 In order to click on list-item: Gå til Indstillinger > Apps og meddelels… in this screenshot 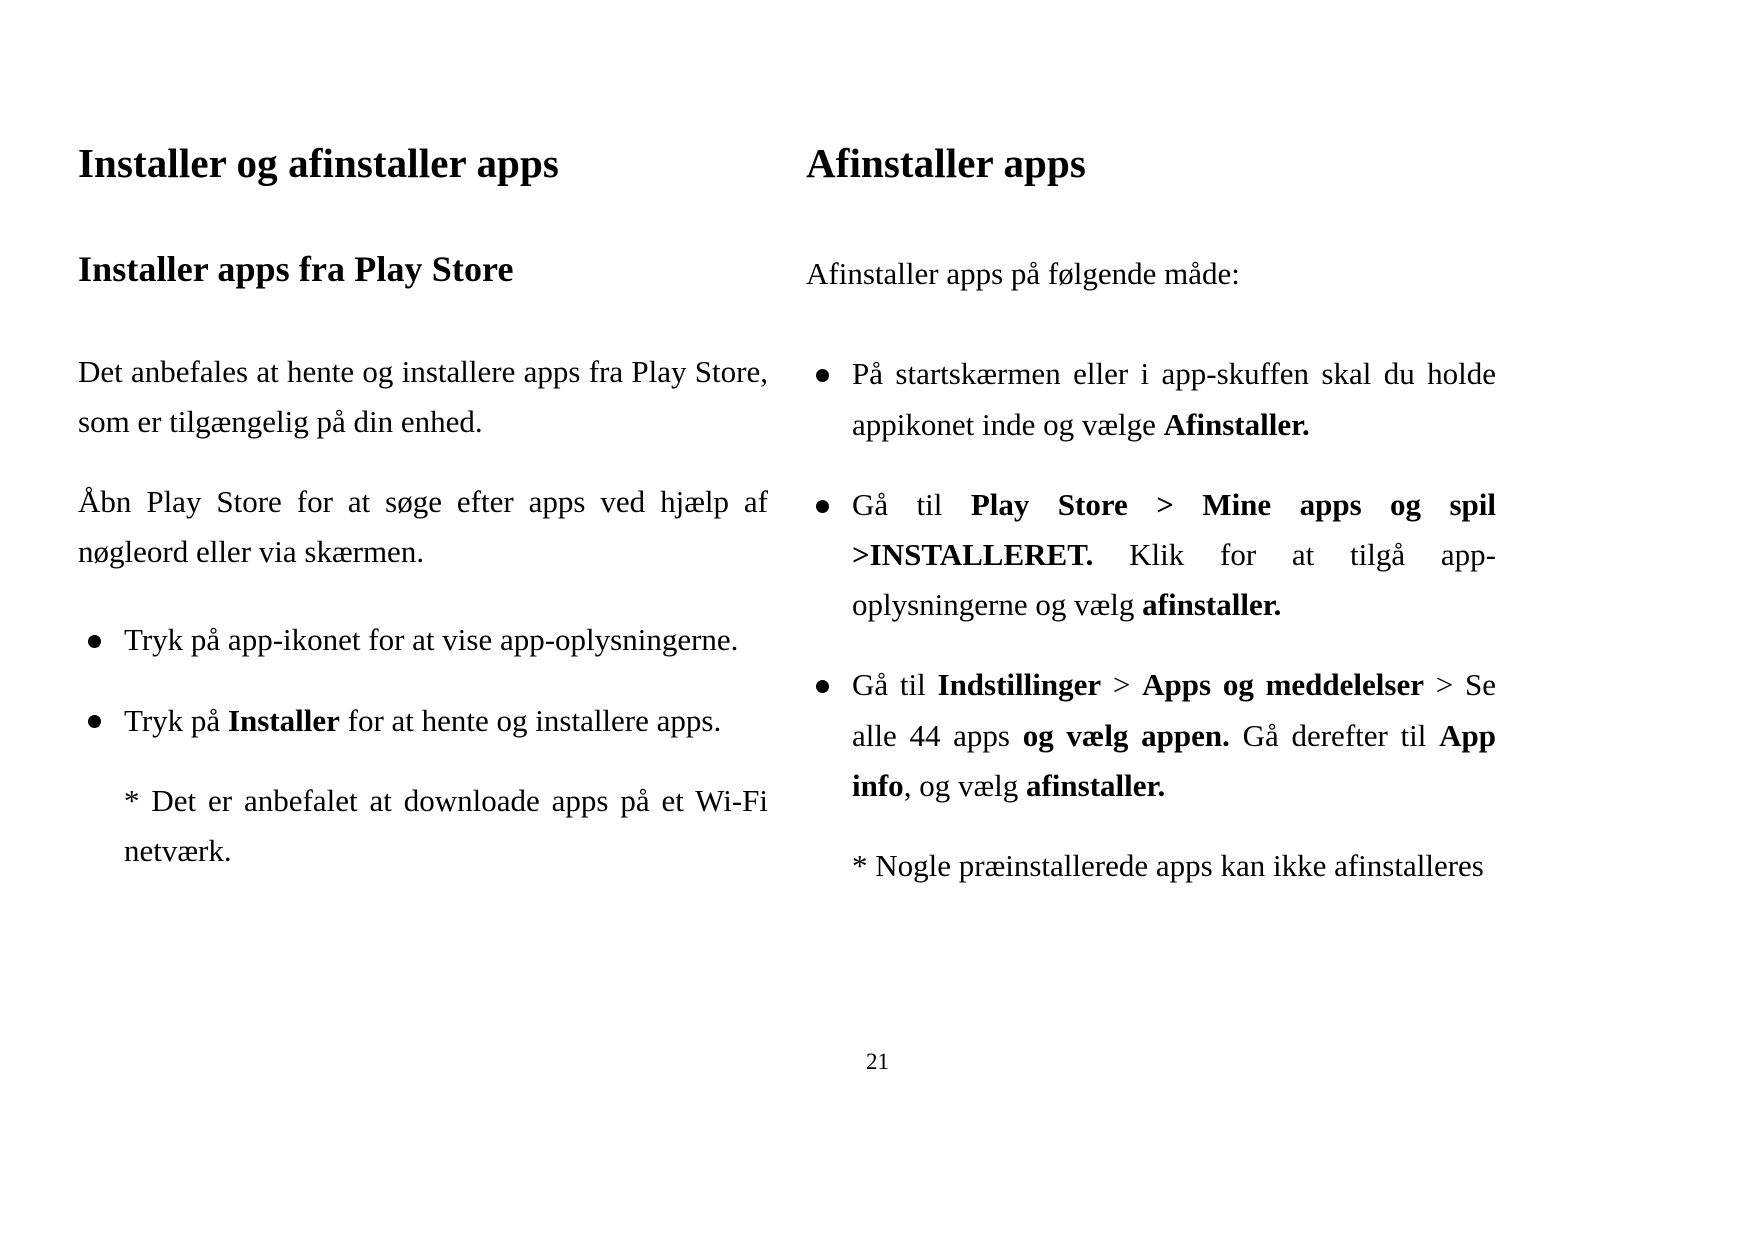, I will do `click(1151, 735)`.